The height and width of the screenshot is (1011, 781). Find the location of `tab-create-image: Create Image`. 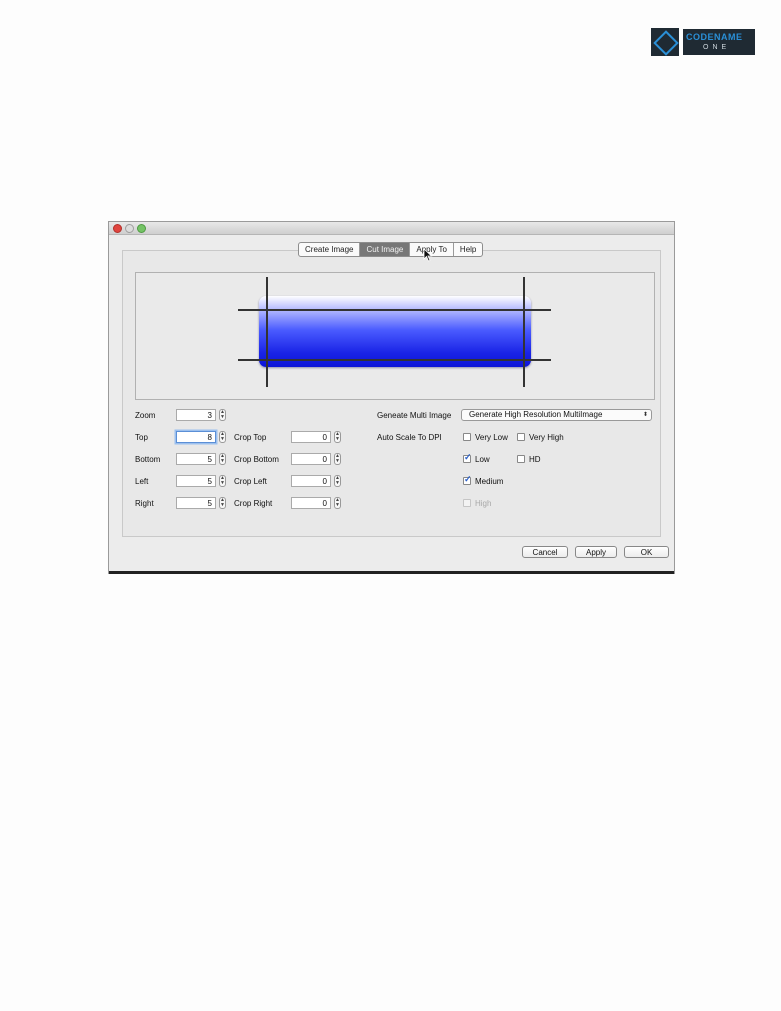

tab-create-image: Create Image is located at coordinates (330, 249).